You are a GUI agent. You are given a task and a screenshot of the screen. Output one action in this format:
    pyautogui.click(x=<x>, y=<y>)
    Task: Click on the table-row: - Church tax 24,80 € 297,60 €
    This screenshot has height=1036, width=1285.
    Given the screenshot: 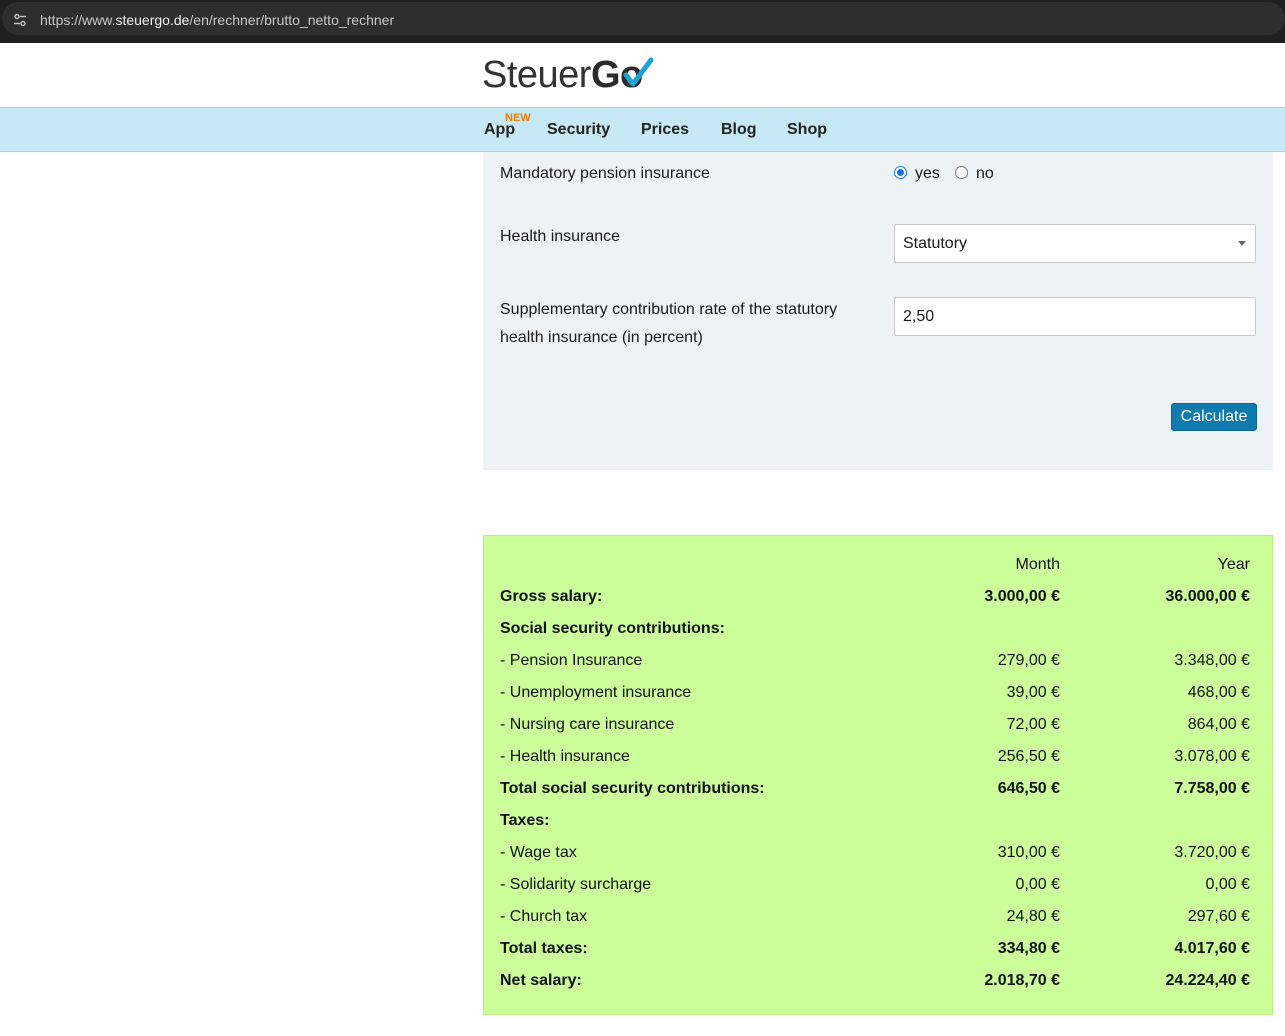 What is the action you would take?
    pyautogui.click(x=879, y=918)
    